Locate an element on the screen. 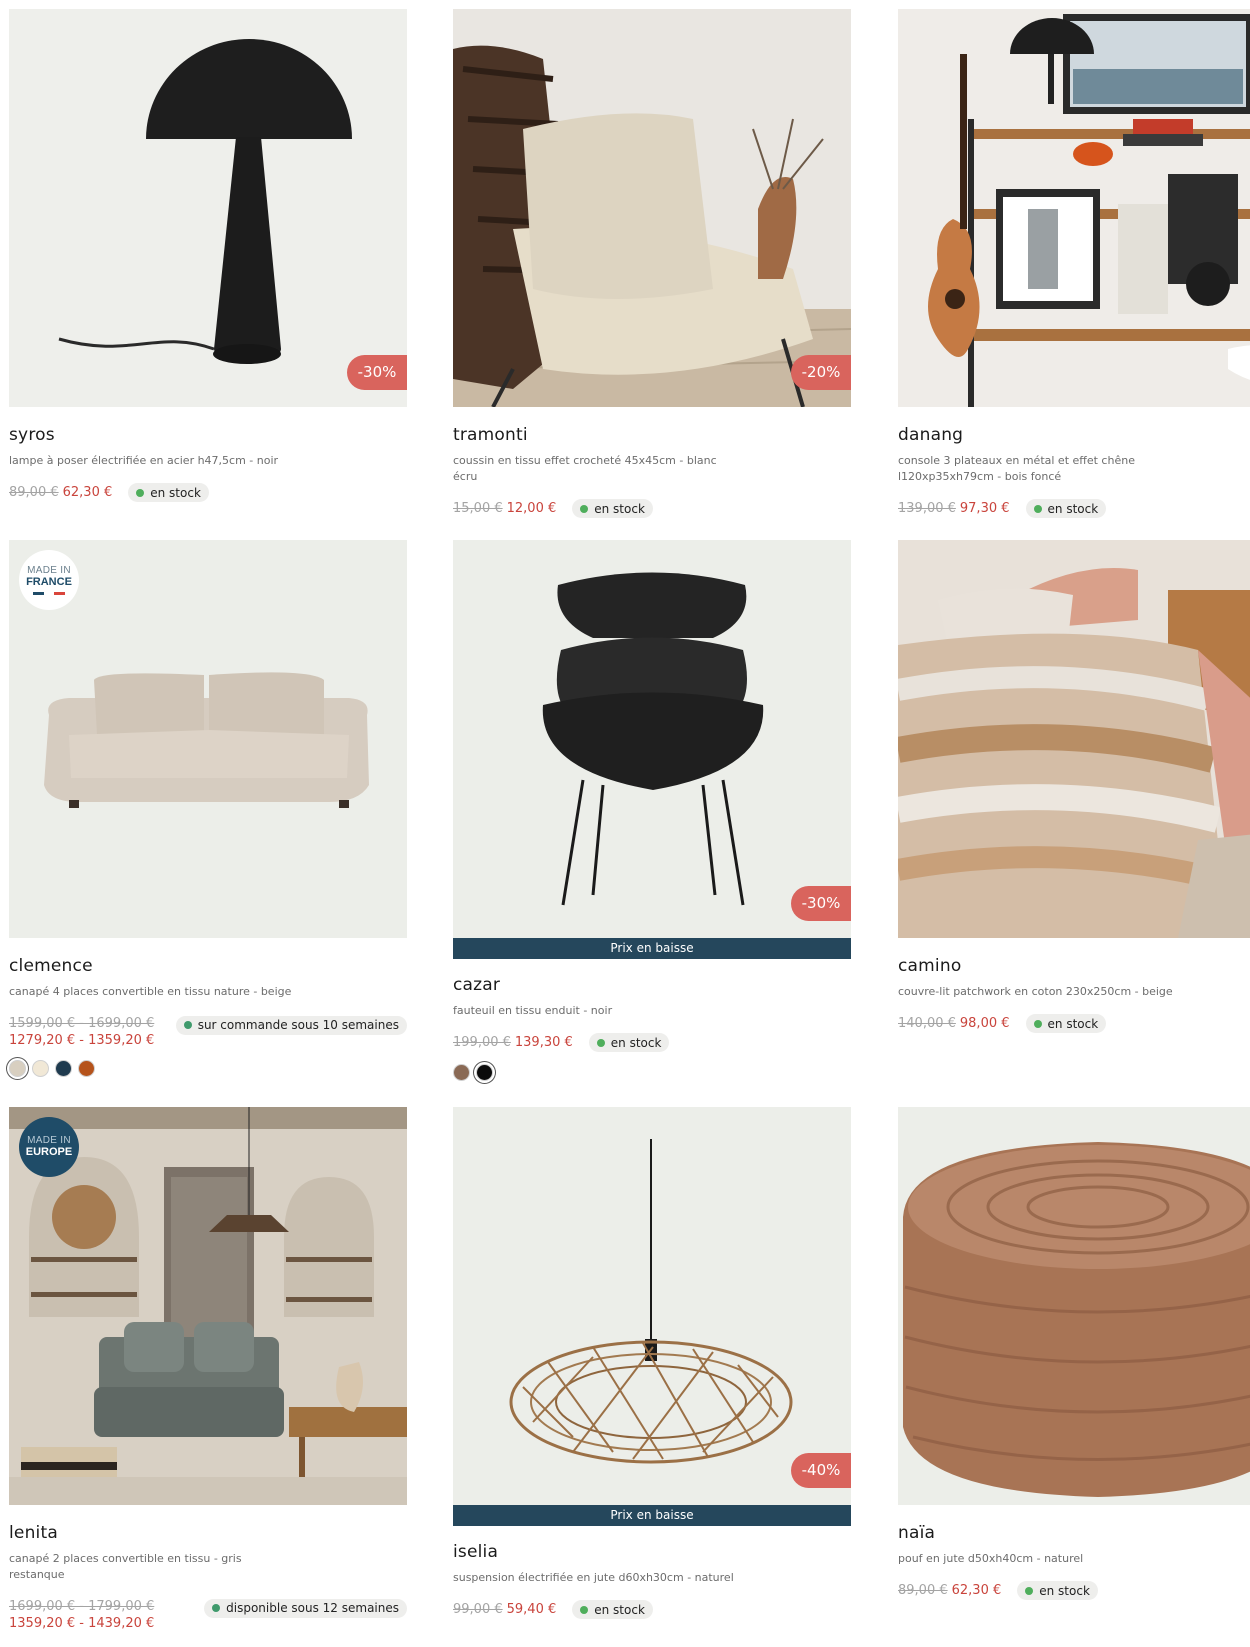 The image size is (1250, 1647). discount-badge: -40% is located at coordinates (821, 1470).